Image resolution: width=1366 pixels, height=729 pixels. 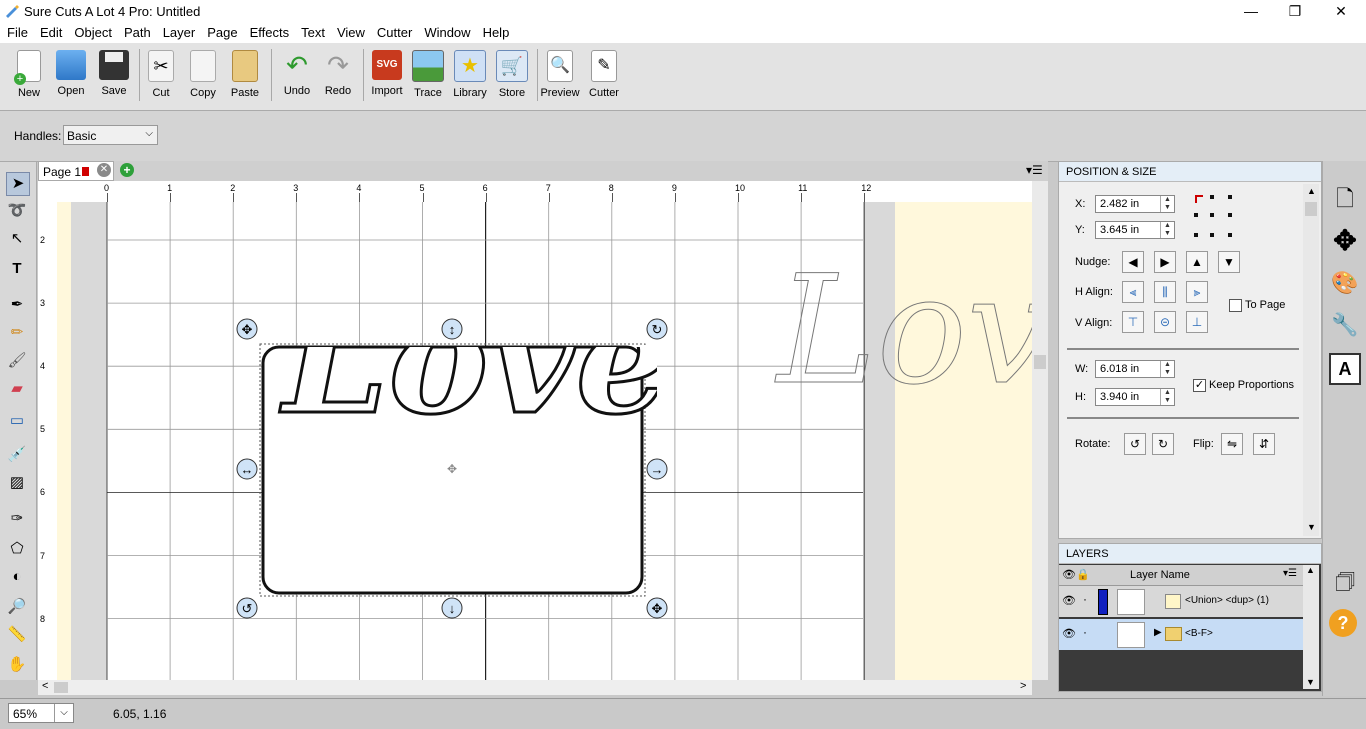 What do you see at coordinates (297, 72) in the screenshot?
I see `undo-button: ↶ Undo` at bounding box center [297, 72].